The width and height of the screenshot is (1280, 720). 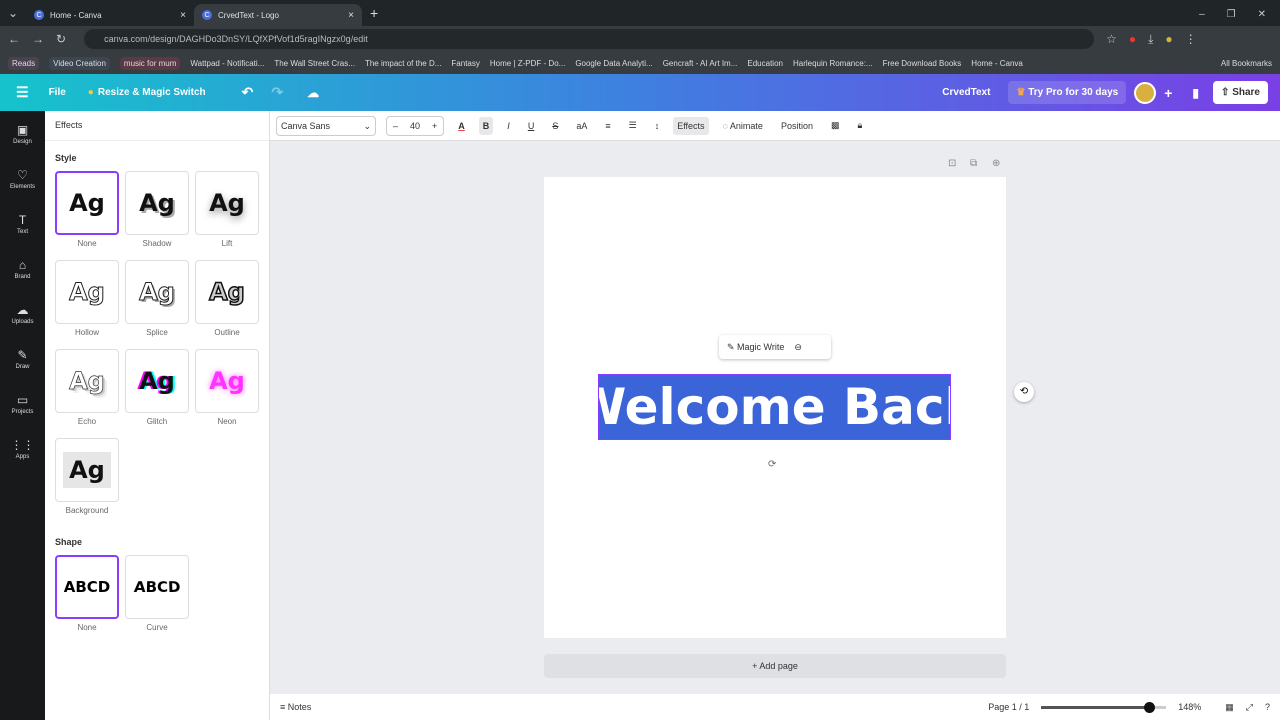 I want to click on add-collaborator-icon: +, so click(x=1168, y=93).